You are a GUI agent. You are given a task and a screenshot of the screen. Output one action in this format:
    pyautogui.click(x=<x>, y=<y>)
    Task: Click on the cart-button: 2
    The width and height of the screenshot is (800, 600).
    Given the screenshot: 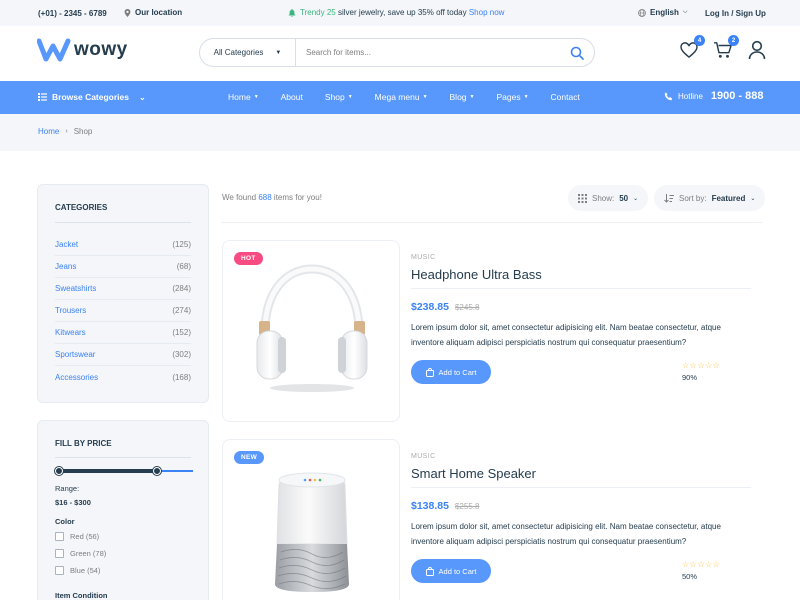 What is the action you would take?
    pyautogui.click(x=725, y=48)
    